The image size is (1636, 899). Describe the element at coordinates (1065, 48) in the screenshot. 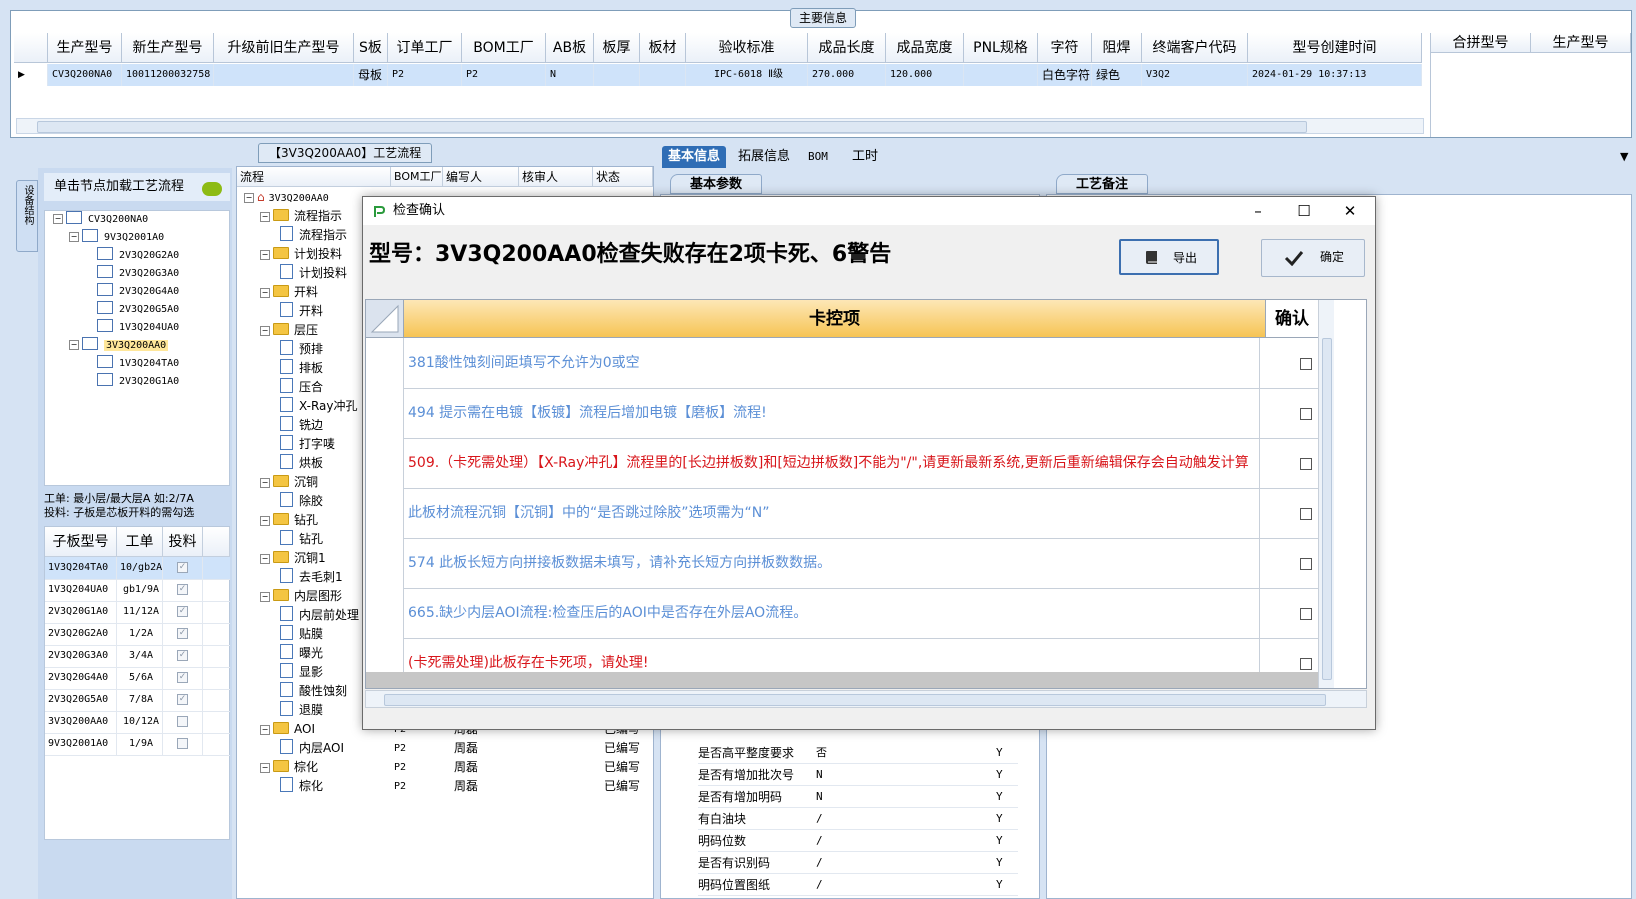

I see `col-header: 字符` at that location.